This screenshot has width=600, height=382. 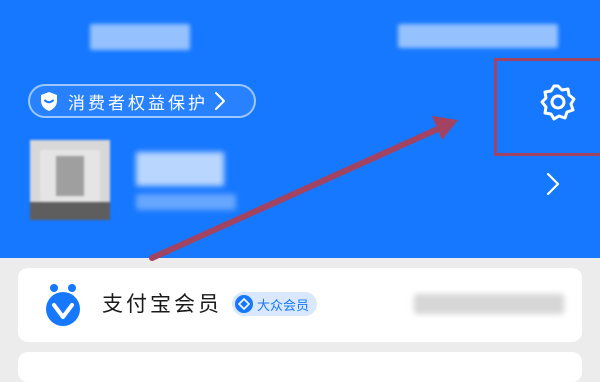 What do you see at coordinates (300, 367) in the screenshot?
I see `next-card-partial` at bounding box center [300, 367].